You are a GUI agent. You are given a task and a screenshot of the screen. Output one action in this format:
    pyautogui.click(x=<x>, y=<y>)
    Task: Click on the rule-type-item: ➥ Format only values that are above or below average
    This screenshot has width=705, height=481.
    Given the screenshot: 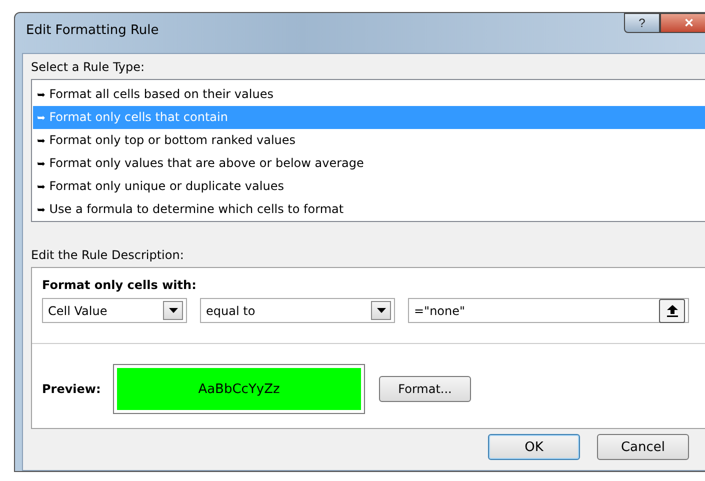 What is the action you would take?
    pyautogui.click(x=369, y=163)
    